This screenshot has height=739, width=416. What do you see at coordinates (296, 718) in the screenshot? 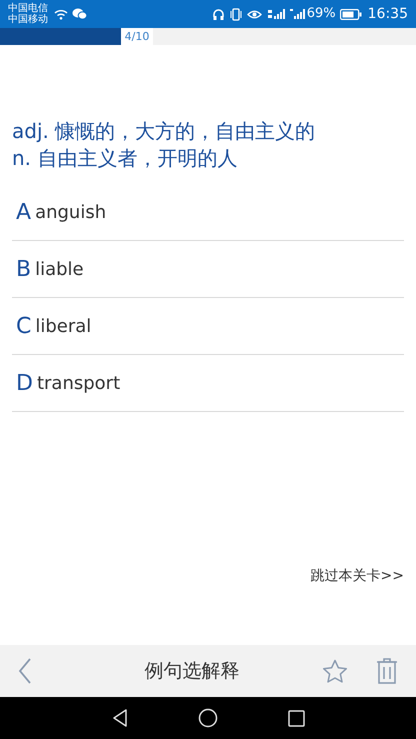
I see `recent-apps-icon` at bounding box center [296, 718].